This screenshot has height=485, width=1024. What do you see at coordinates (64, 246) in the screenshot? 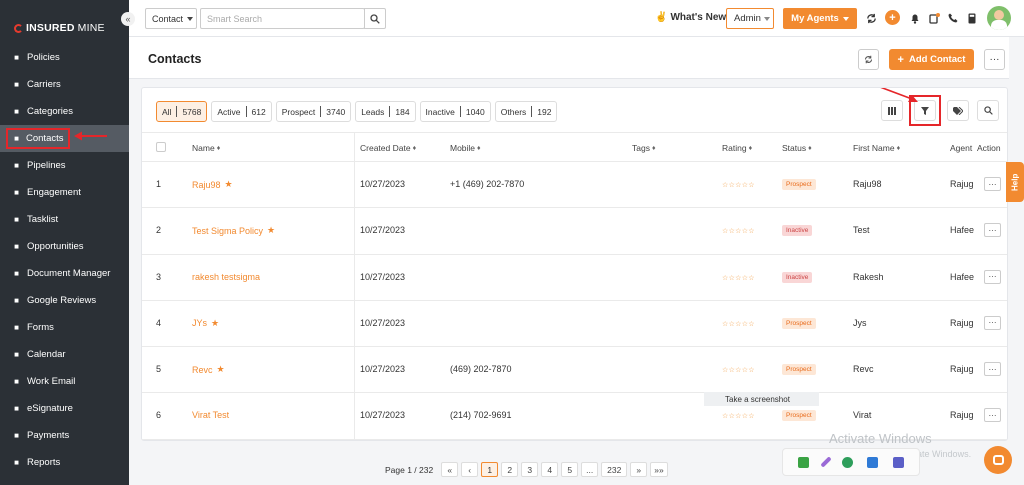
I see `sidebar-item-opportunities: ■ Opportunities` at bounding box center [64, 246].